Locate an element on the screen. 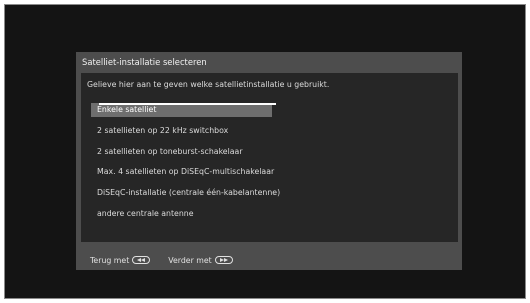 The width and height of the screenshot is (530, 303). back-hint: Terug met is located at coordinates (120, 260).